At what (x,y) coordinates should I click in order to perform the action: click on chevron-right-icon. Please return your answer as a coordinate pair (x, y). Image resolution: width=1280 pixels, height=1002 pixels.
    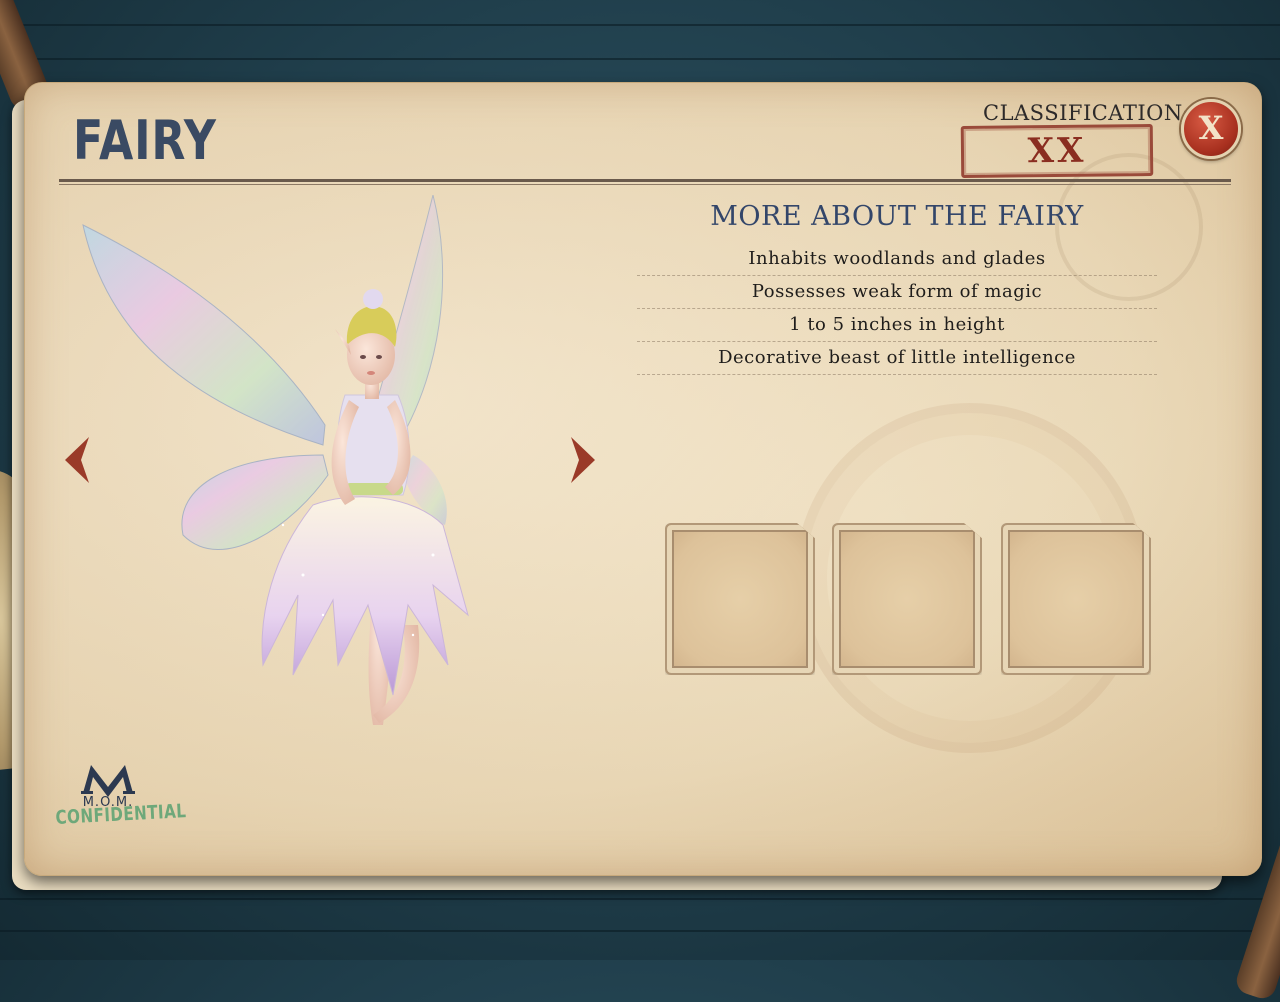
    Looking at the image, I should click on (583, 460).